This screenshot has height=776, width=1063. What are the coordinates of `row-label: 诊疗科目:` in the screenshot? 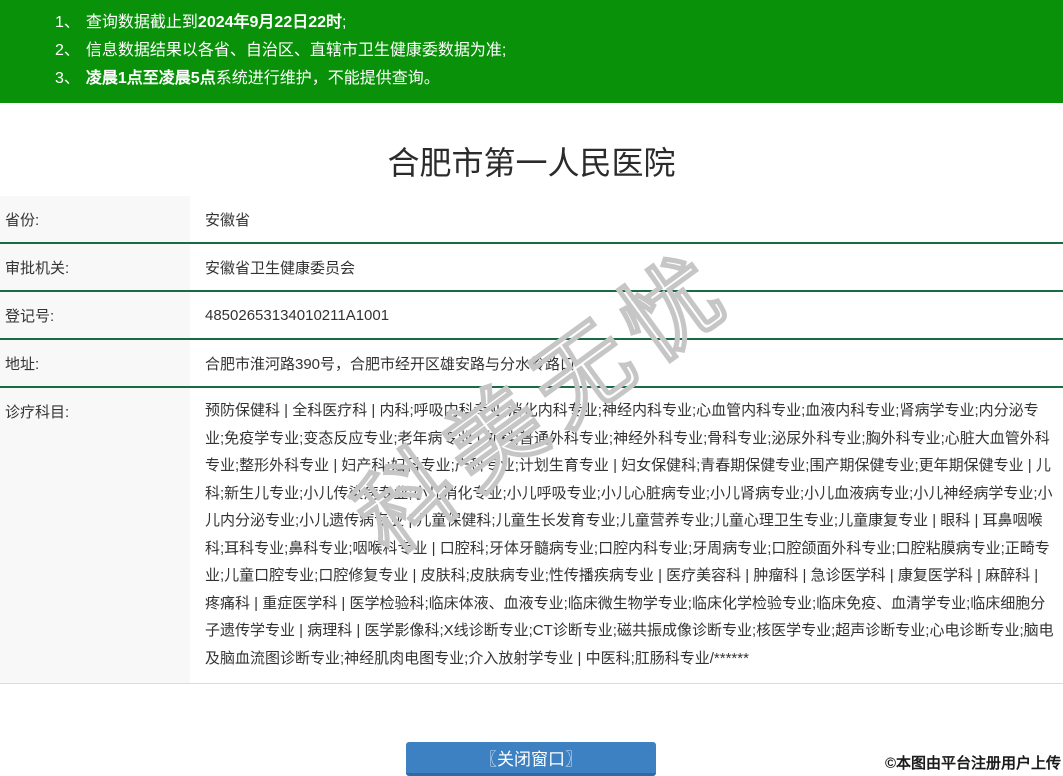 It's located at (95, 535).